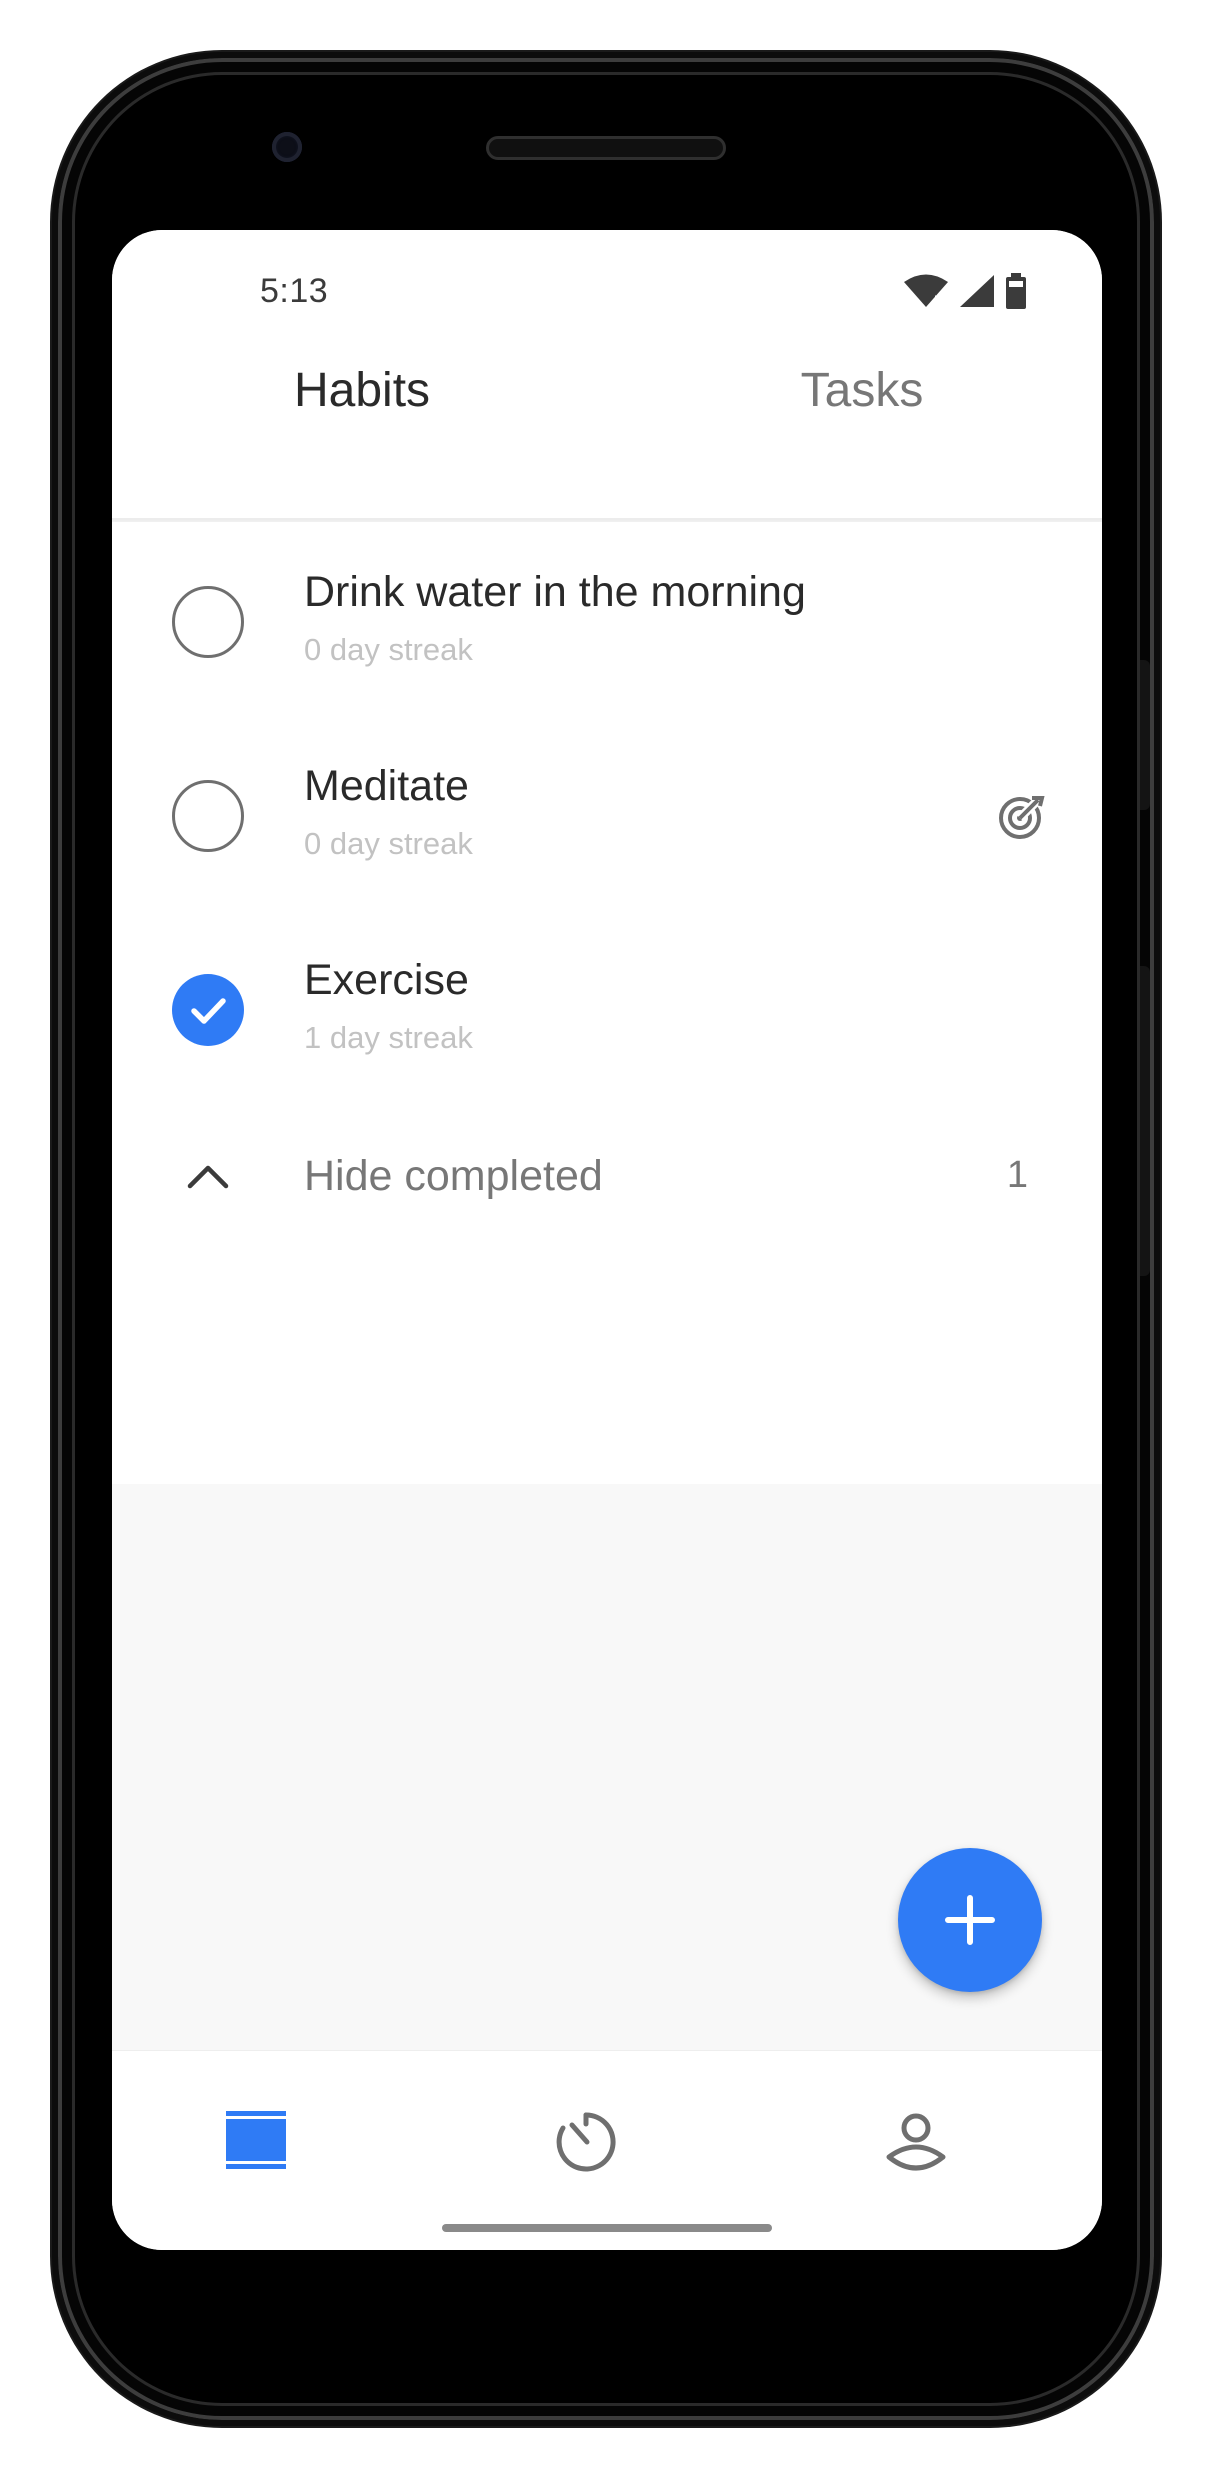 The image size is (1212, 2478). Describe the element at coordinates (1021, 817) in the screenshot. I see `goal-target-icon` at that location.